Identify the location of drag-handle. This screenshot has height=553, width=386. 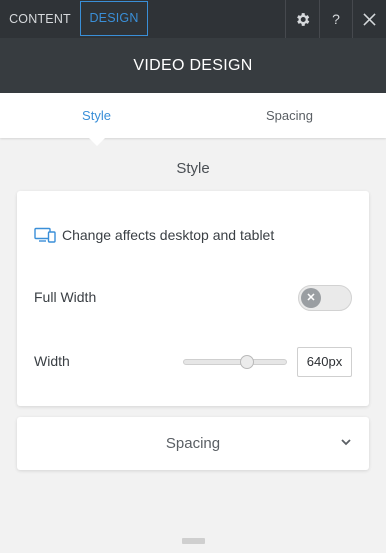
(193, 541).